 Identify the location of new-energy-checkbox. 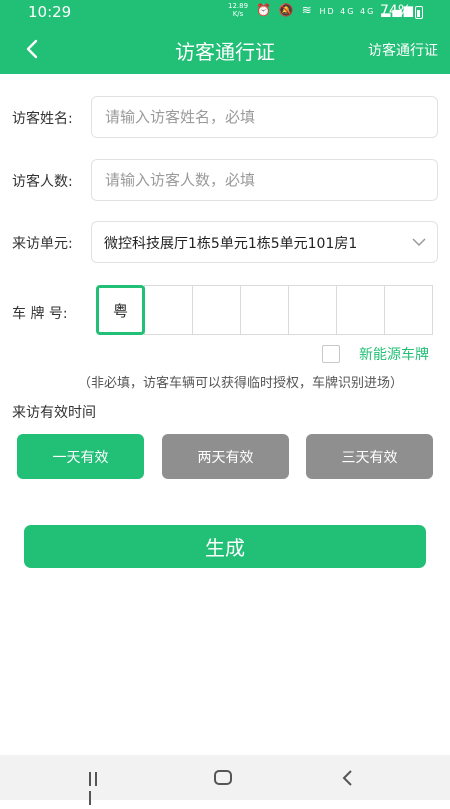
(331, 354).